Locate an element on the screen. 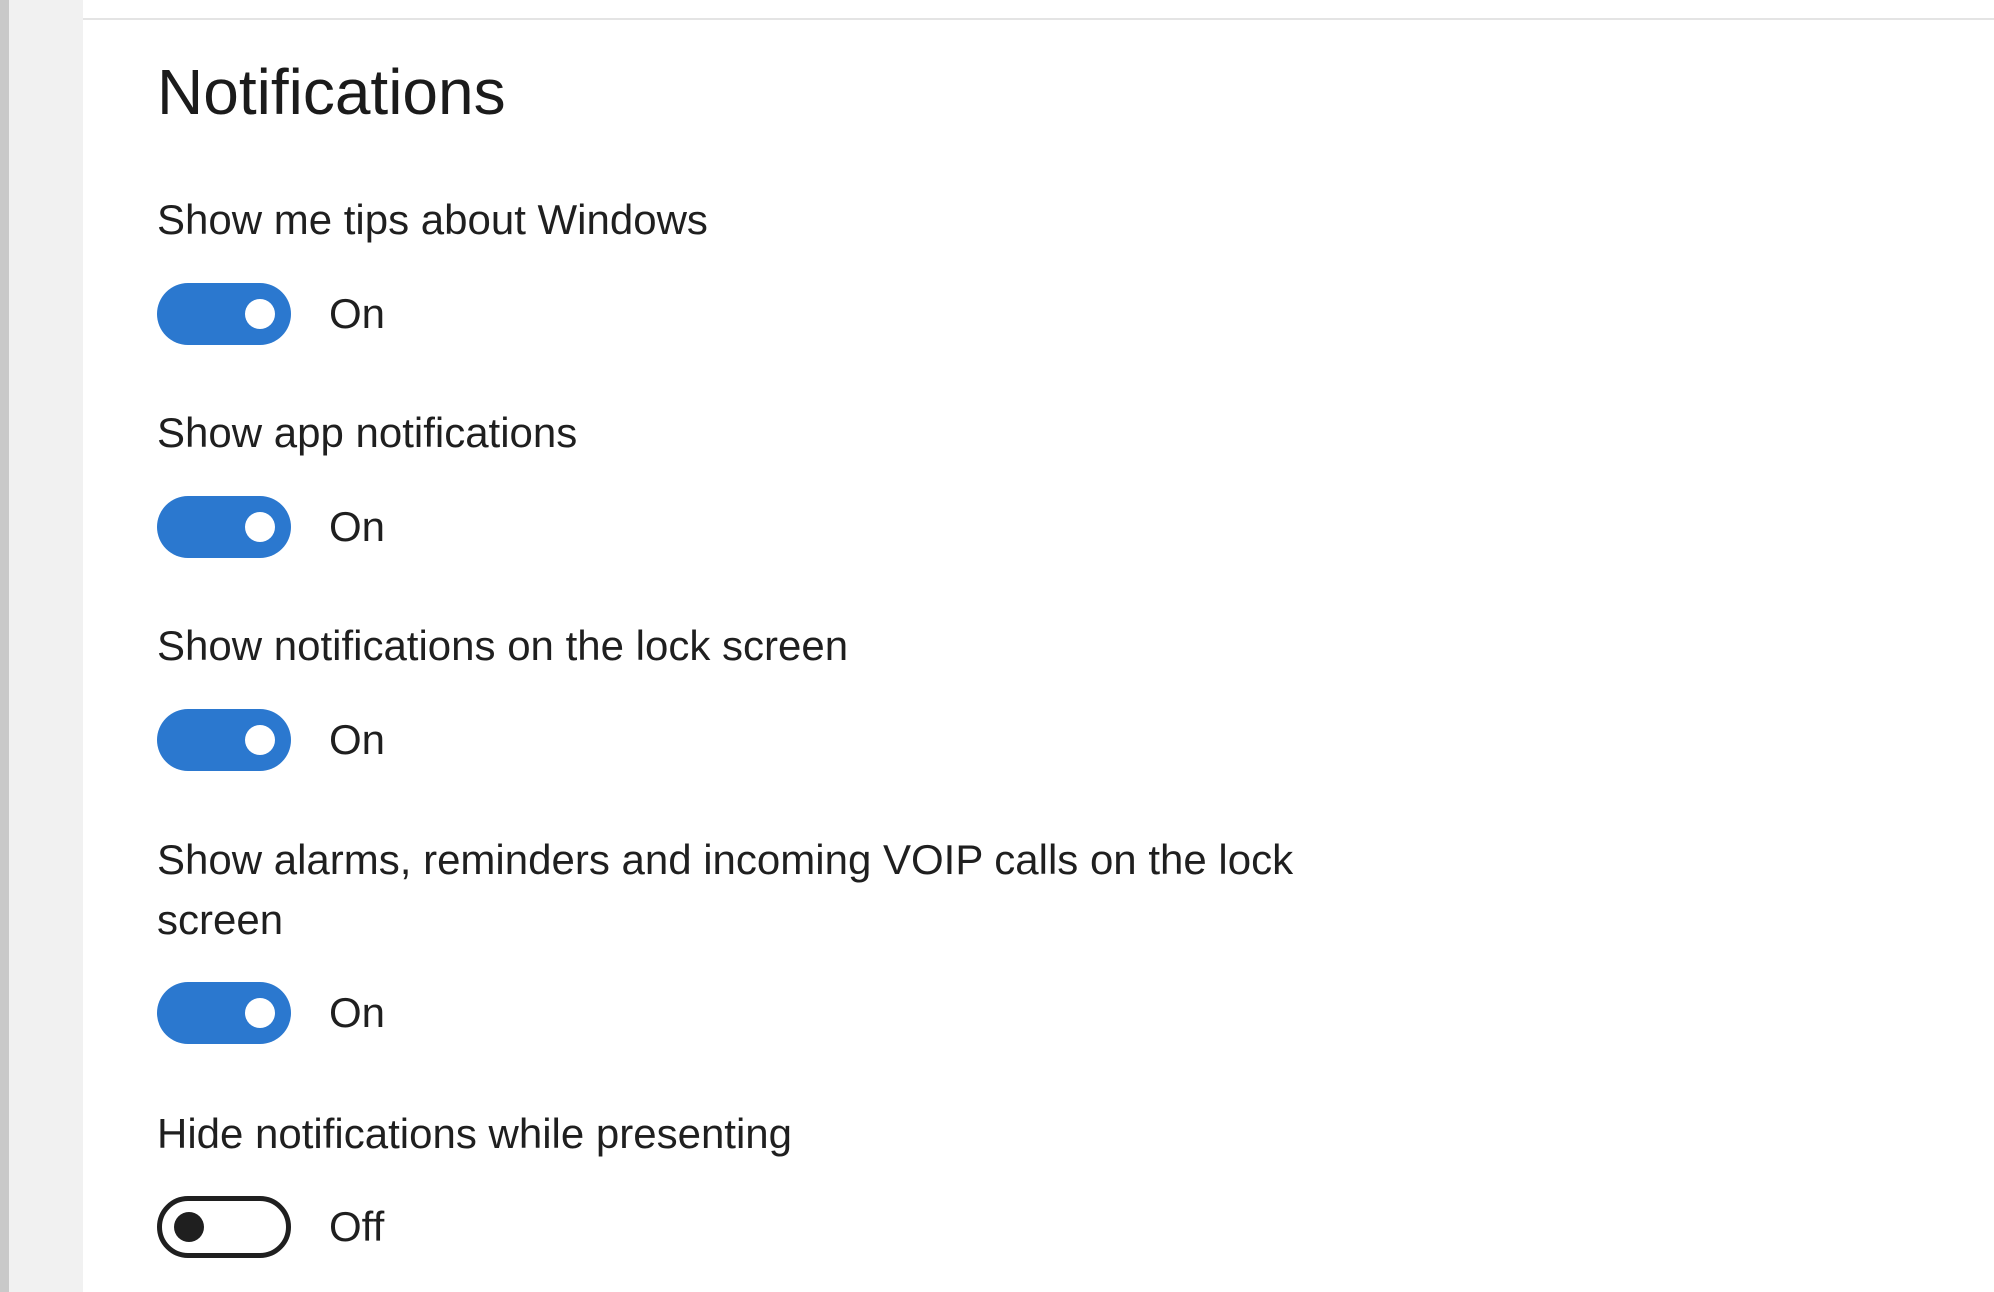 Image resolution: width=1994 pixels, height=1292 pixels. setting-lock-screen-notifications: Show notifications on the lock screen is located at coordinates (807, 646).